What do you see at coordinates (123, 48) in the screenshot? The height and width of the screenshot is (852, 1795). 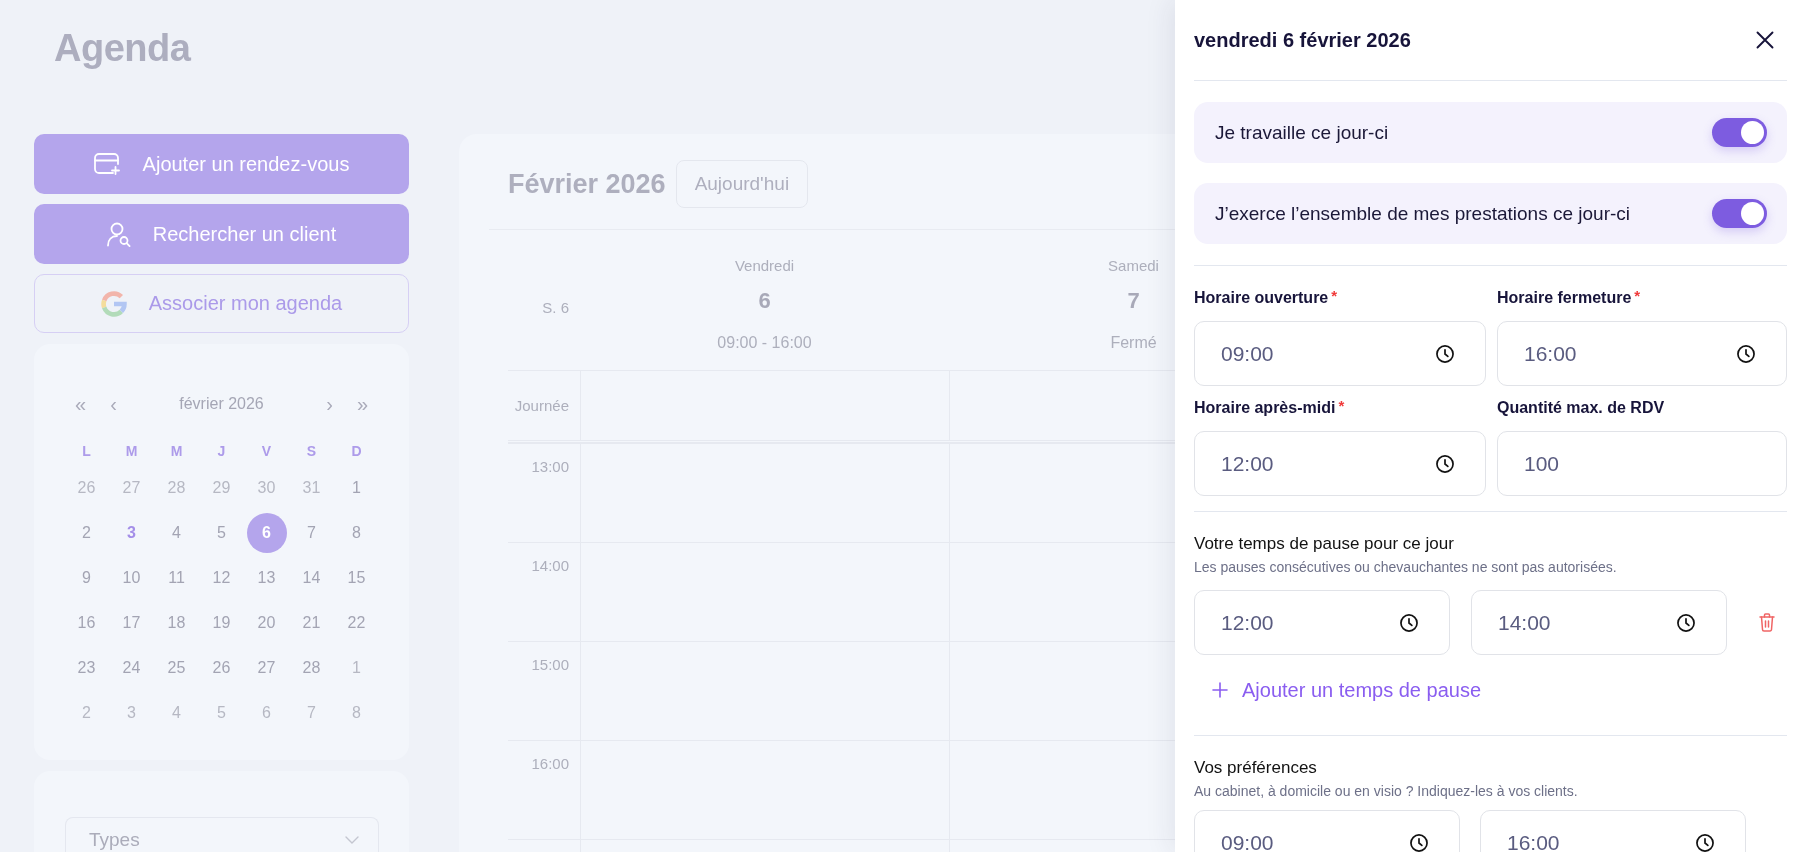 I see `page-title: Agenda` at bounding box center [123, 48].